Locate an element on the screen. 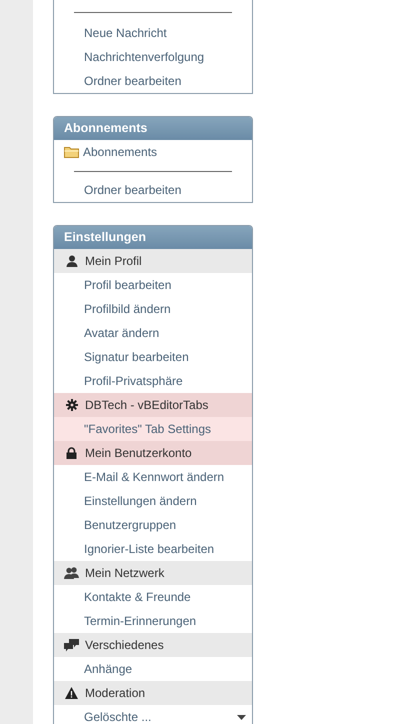 This screenshot has height=724, width=403. menu-link: Termin-Erinnerungen is located at coordinates (153, 621).